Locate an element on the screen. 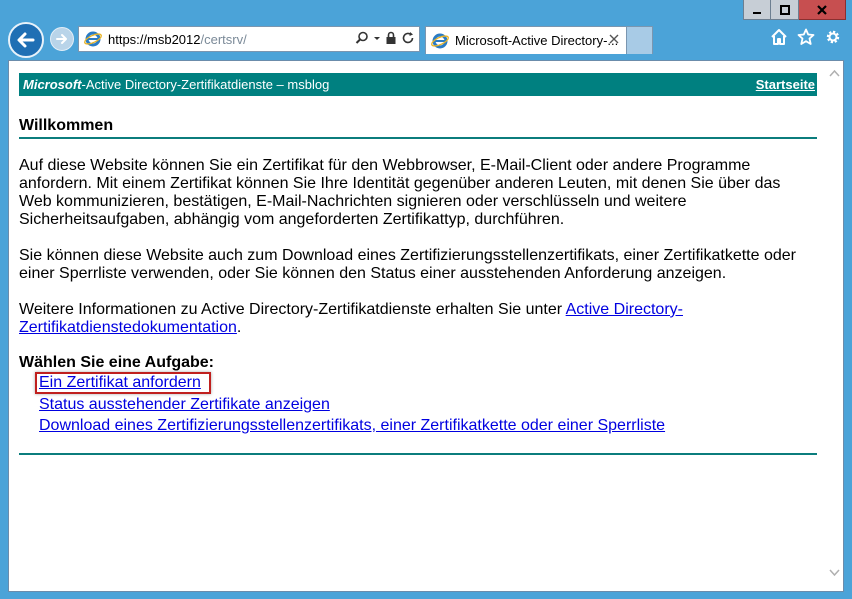 The image size is (852, 599). scroll-down-icon is located at coordinates (834, 573).